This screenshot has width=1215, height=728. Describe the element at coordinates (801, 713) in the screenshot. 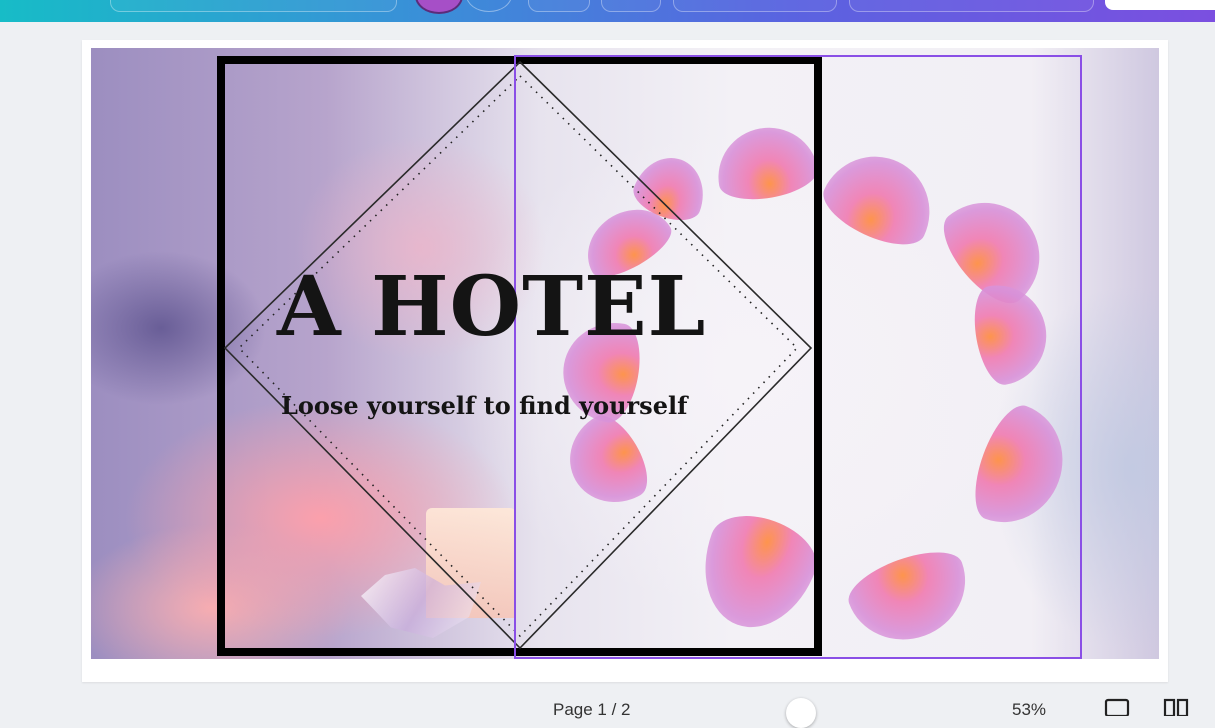

I see `zoom-slider-handle` at that location.